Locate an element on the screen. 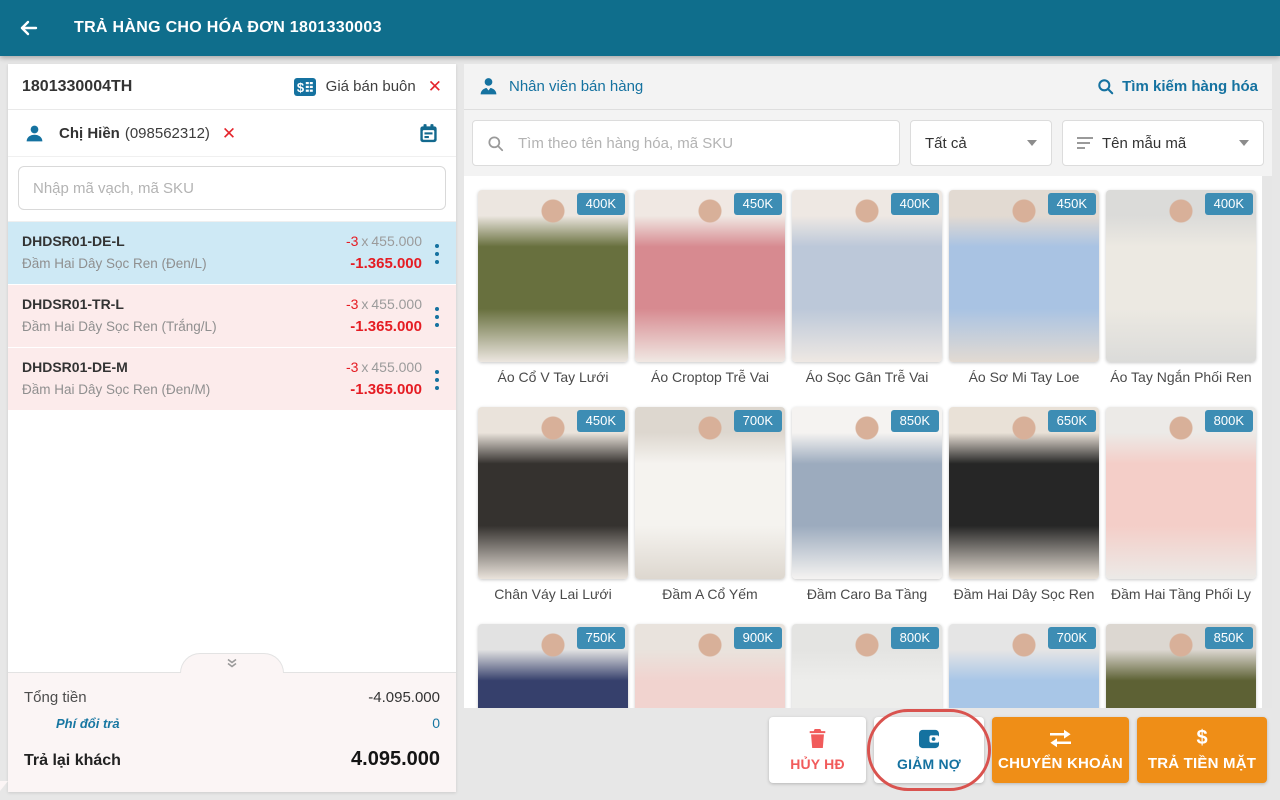 The height and width of the screenshot is (800, 1280). category-dropdown: Tất cả is located at coordinates (981, 143).